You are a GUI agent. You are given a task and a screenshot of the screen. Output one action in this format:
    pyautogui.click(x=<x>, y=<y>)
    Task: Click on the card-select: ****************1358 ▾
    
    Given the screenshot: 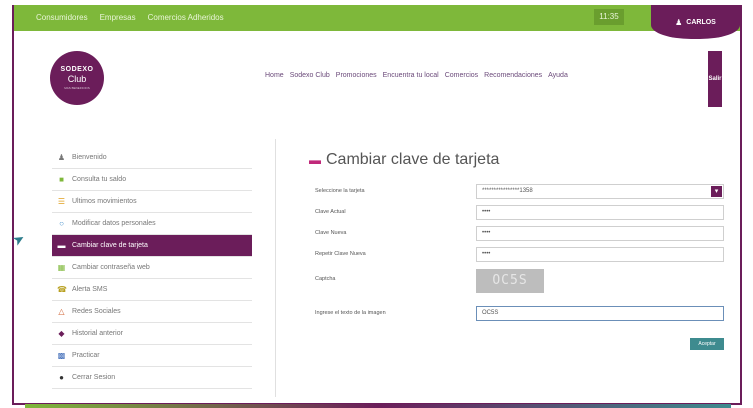 What is the action you would take?
    pyautogui.click(x=600, y=191)
    